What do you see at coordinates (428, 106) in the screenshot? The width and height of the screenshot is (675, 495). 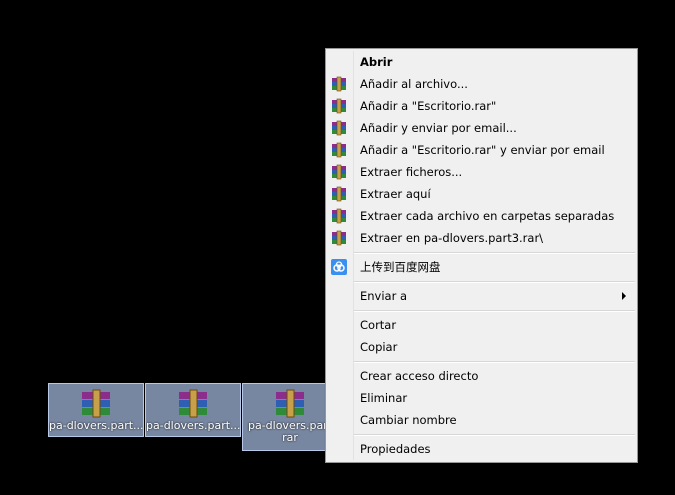 I see `menu-item-label: Añadir a "Escritorio.rar"` at bounding box center [428, 106].